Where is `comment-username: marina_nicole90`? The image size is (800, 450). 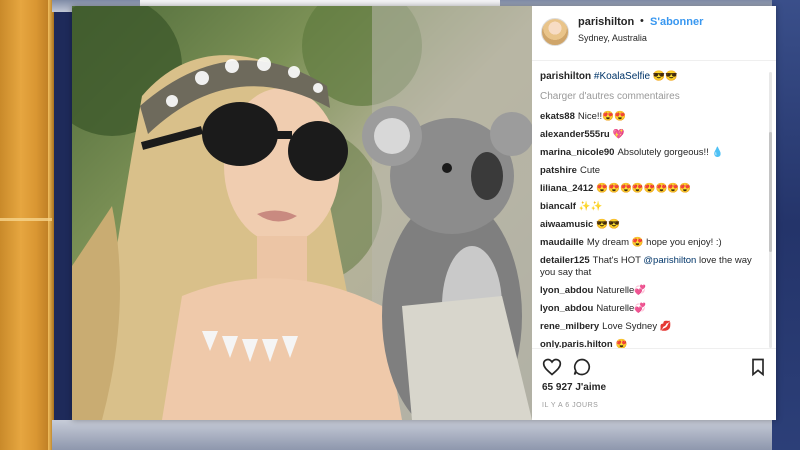
comment-username: marina_nicole90 is located at coordinates (577, 152).